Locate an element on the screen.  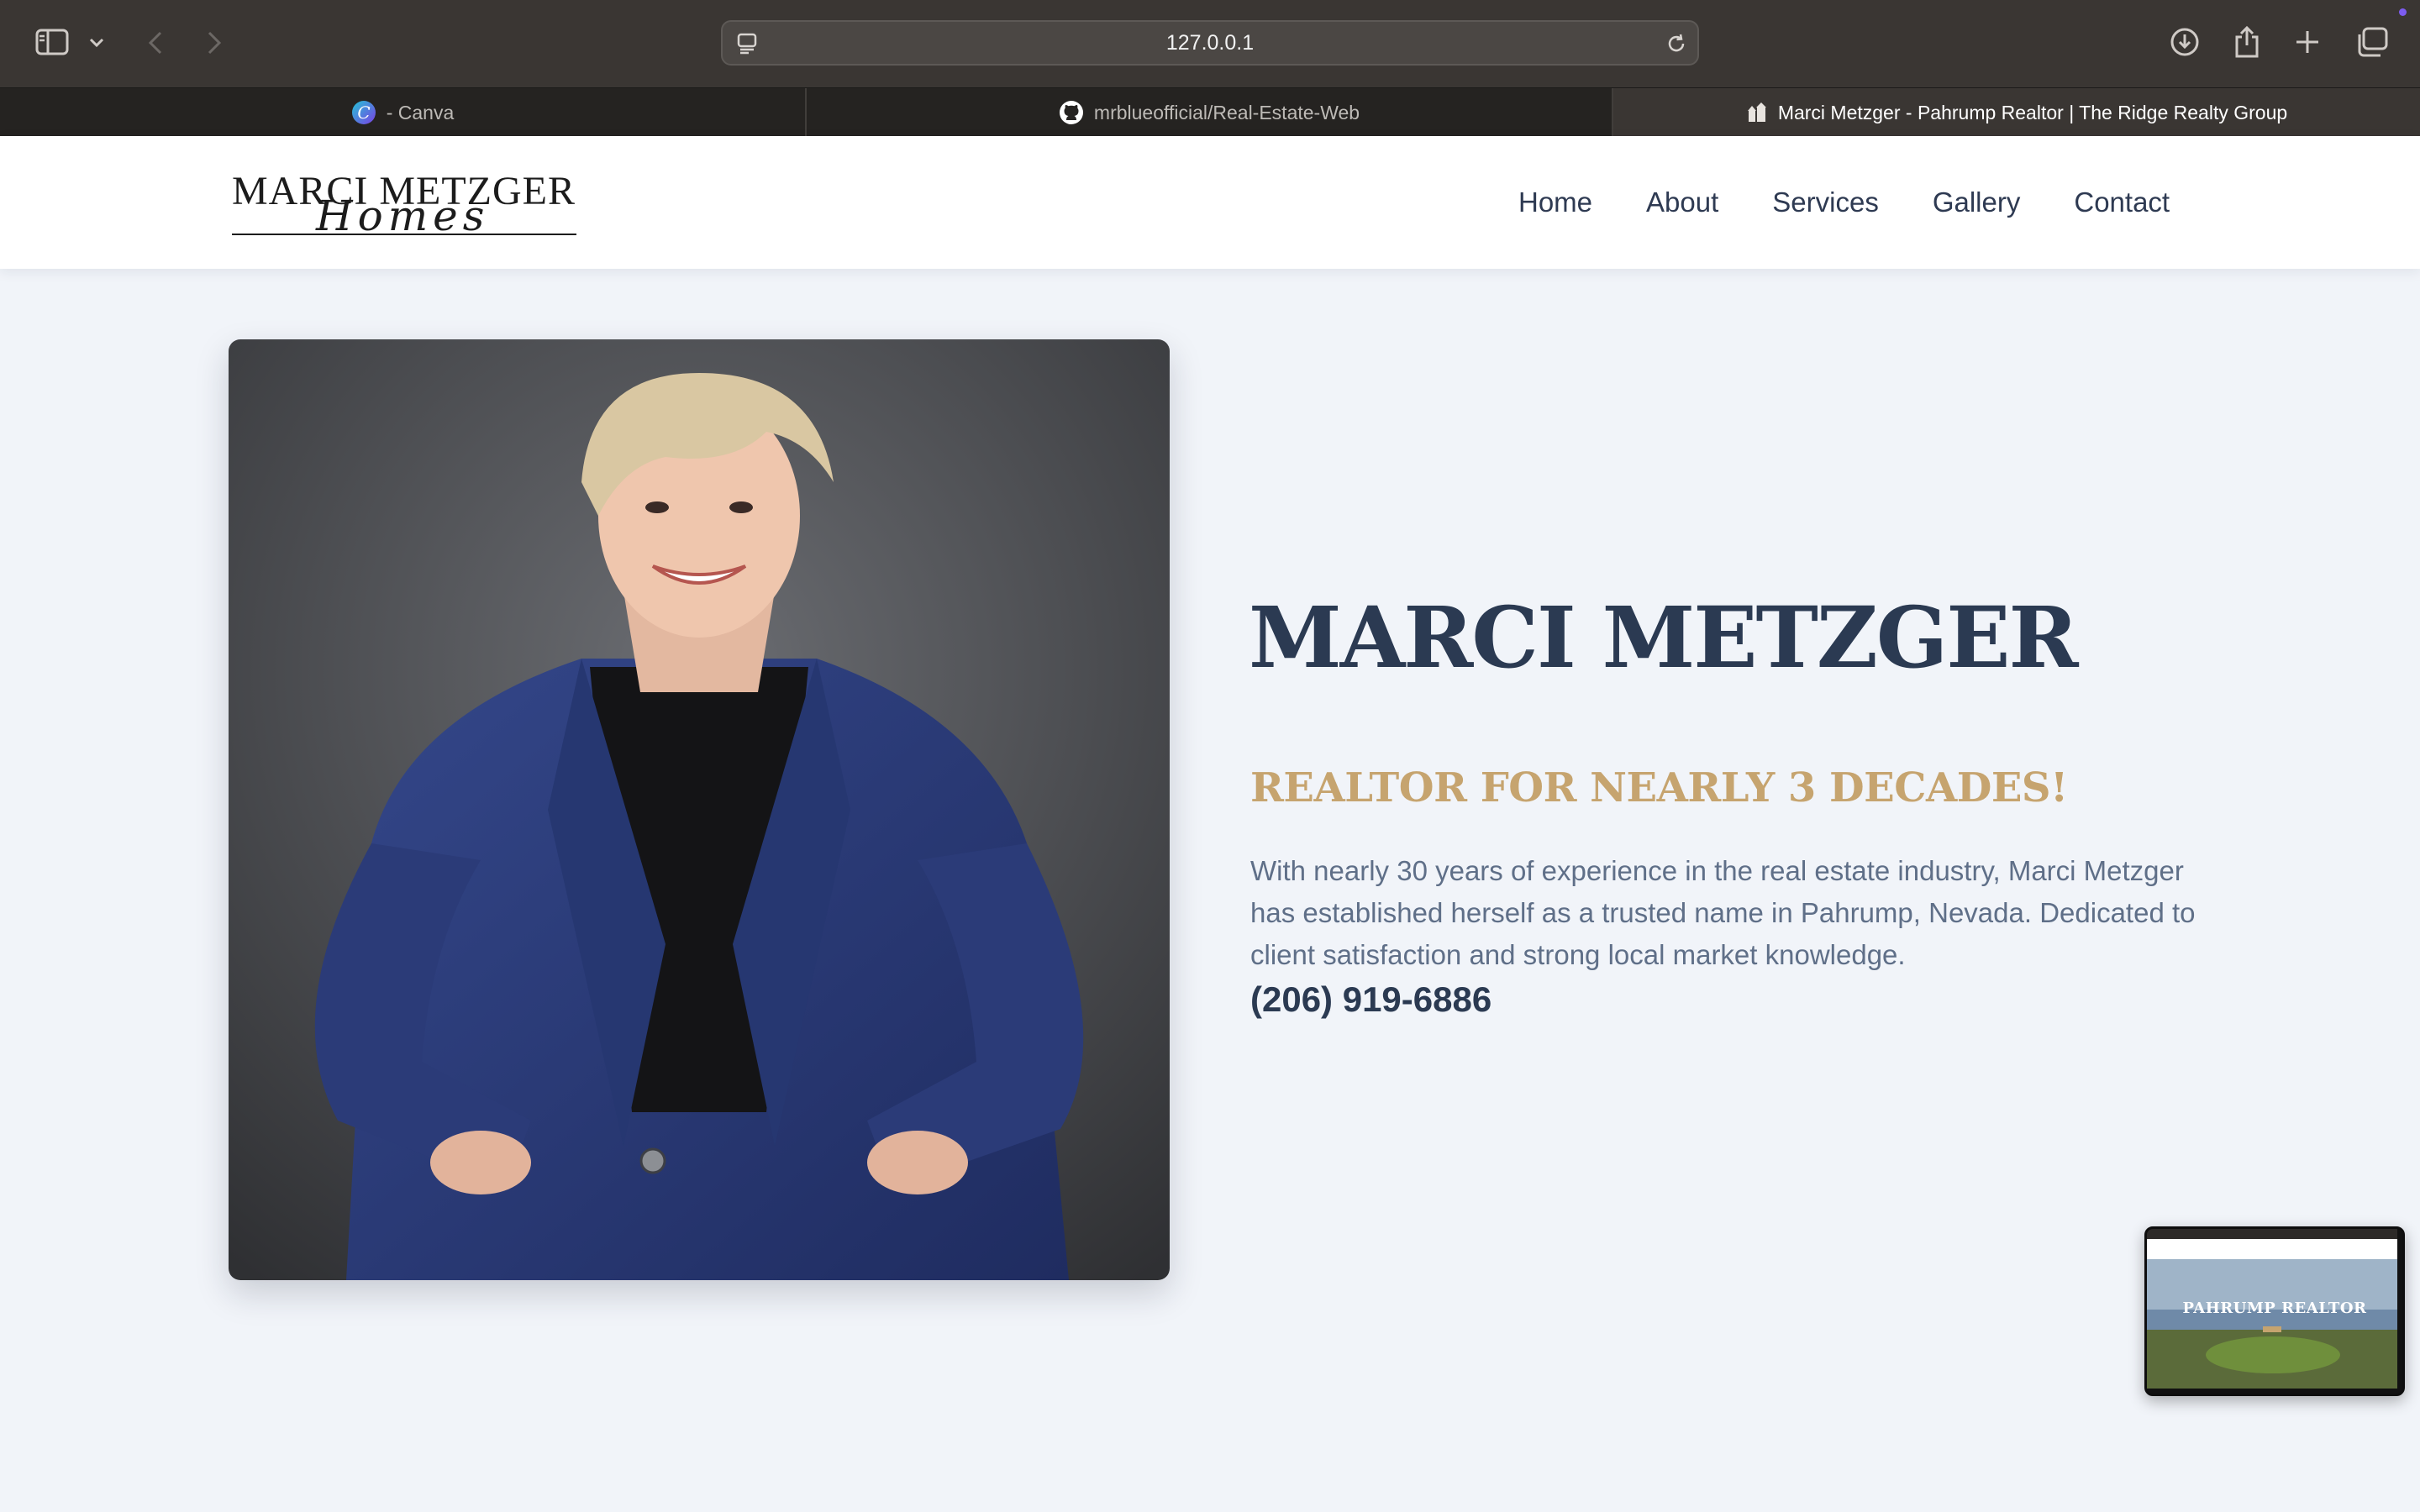
site-favicon-icon is located at coordinates (1757, 112).